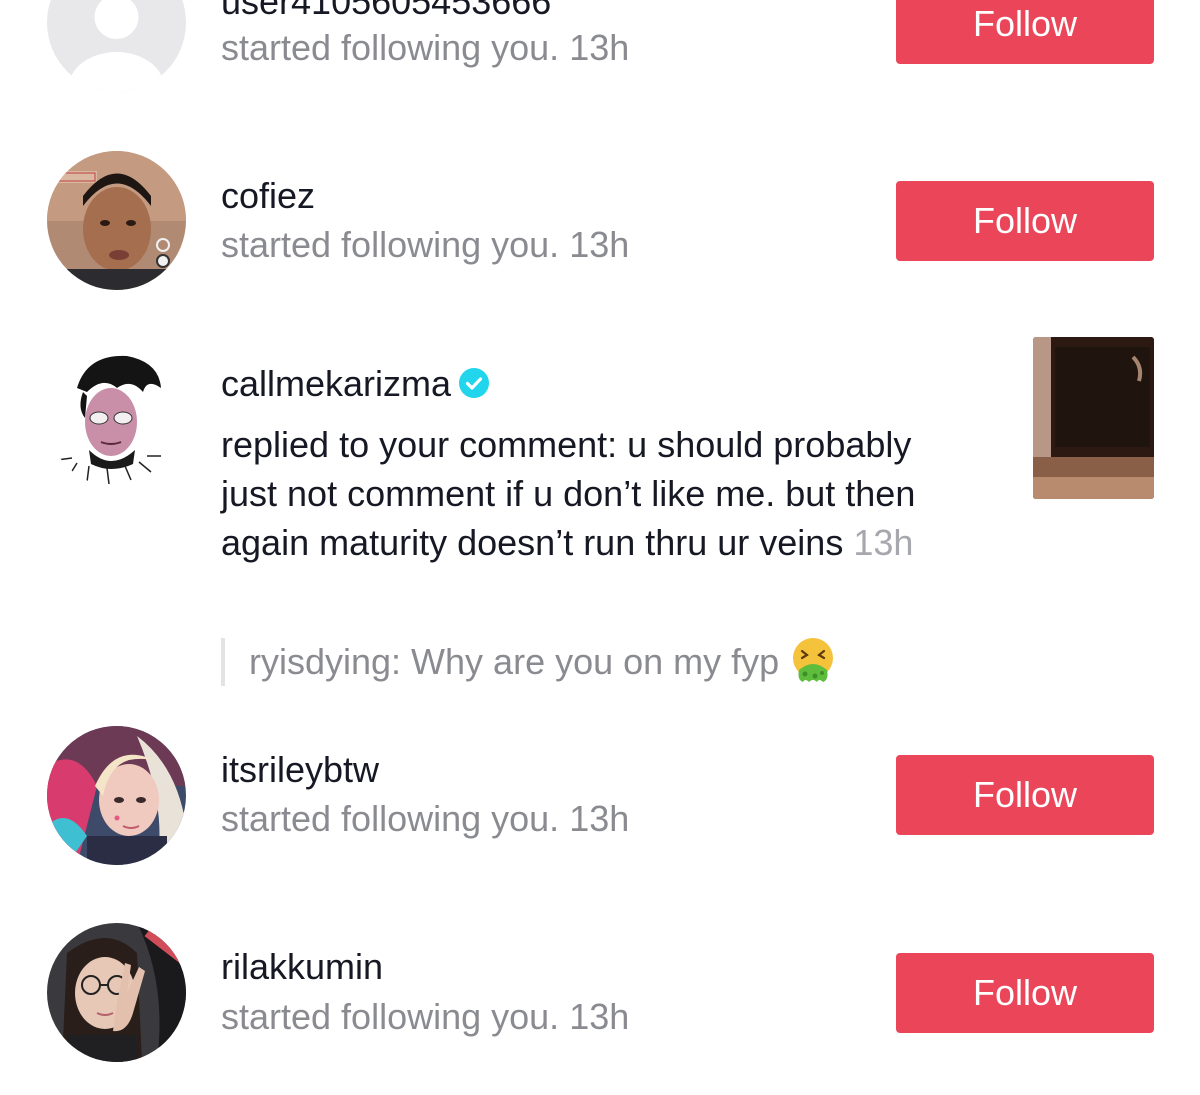 This screenshot has height=1095, width=1200. Describe the element at coordinates (386, 11) in the screenshot. I see `username: user4105605453666` at that location.